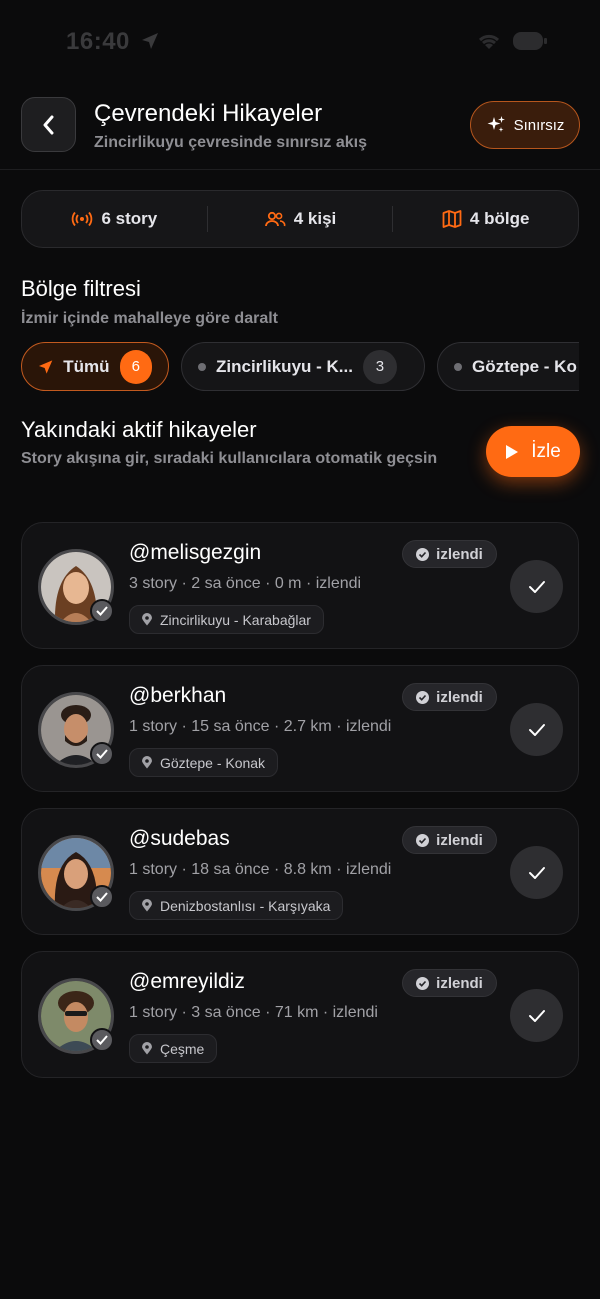 This screenshot has height=1299, width=600. Describe the element at coordinates (81, 288) in the screenshot. I see `region-filter-title: Bölge filtresi` at that location.